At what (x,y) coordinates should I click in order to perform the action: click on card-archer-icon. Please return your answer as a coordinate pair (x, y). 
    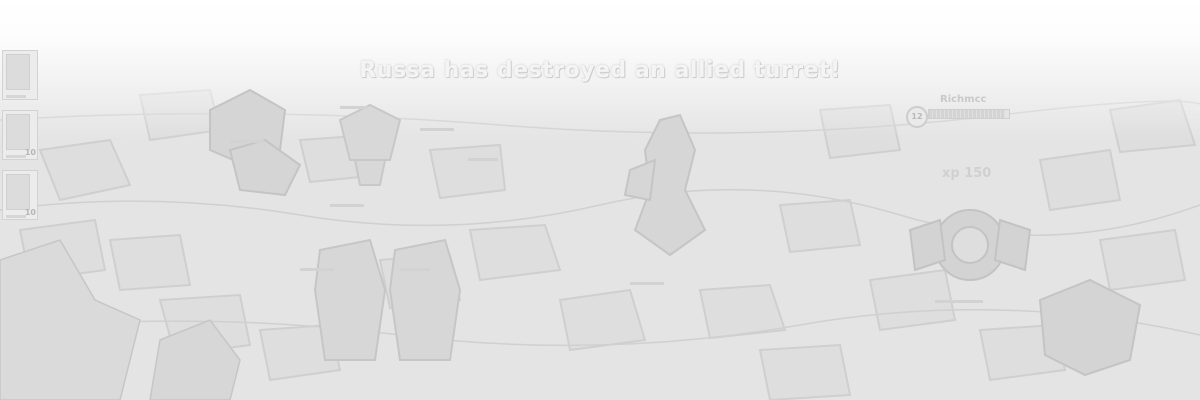
    Looking at the image, I should click on (18, 132).